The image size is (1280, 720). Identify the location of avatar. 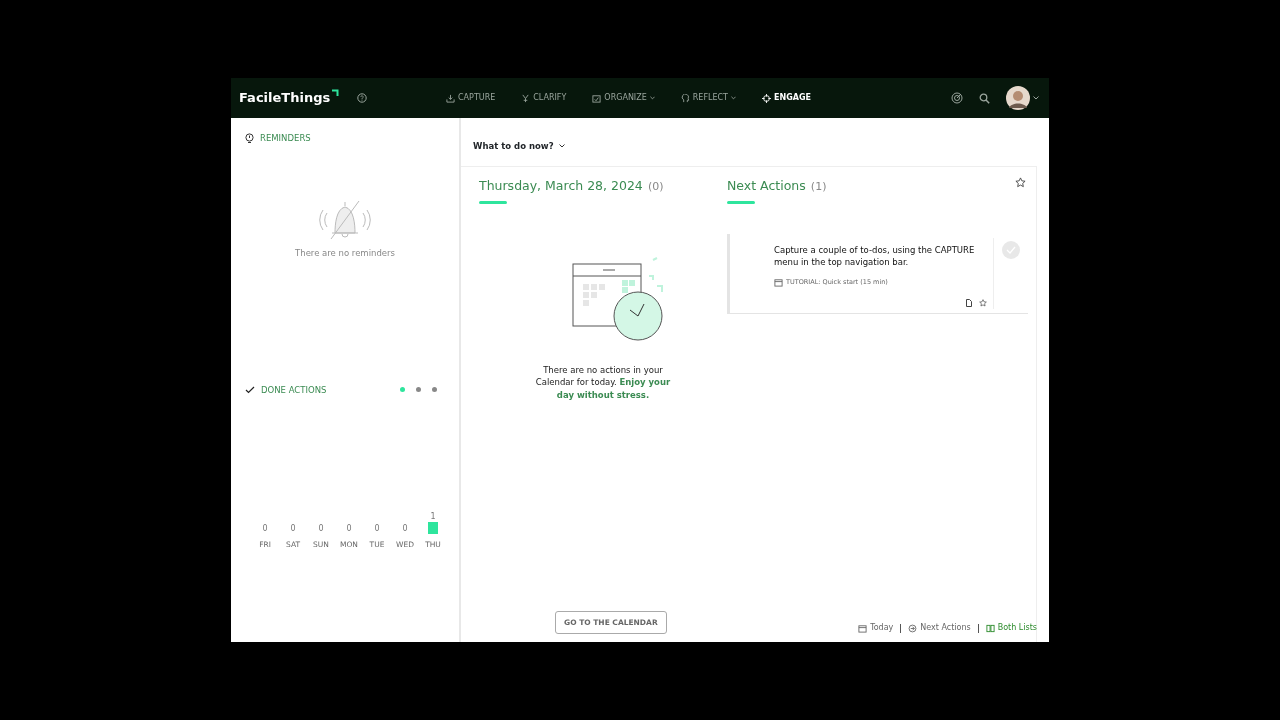
(1018, 98).